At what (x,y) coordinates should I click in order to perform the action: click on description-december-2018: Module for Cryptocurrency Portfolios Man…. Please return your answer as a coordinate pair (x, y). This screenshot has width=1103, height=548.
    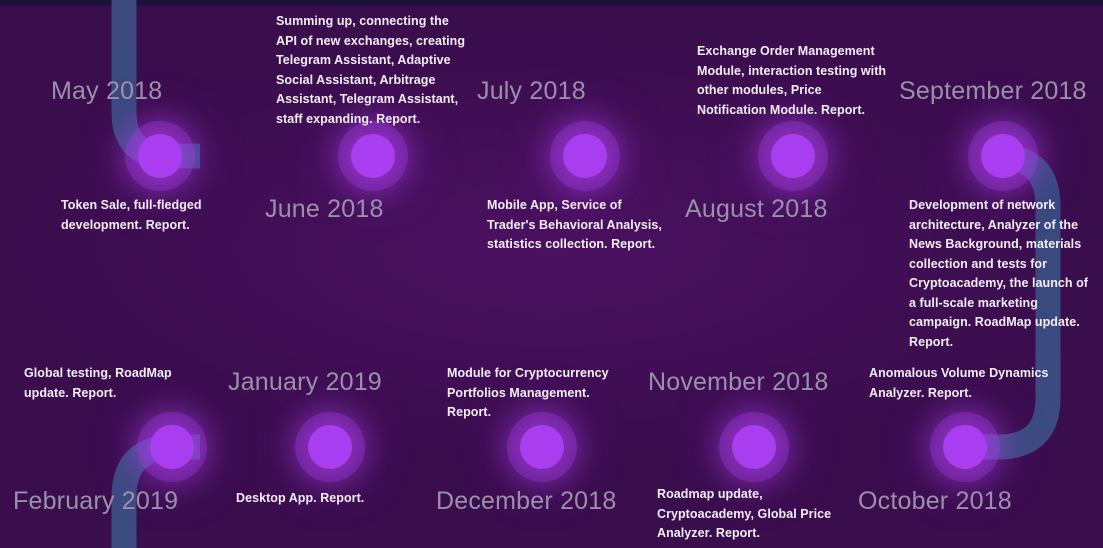
    Looking at the image, I should click on (528, 392).